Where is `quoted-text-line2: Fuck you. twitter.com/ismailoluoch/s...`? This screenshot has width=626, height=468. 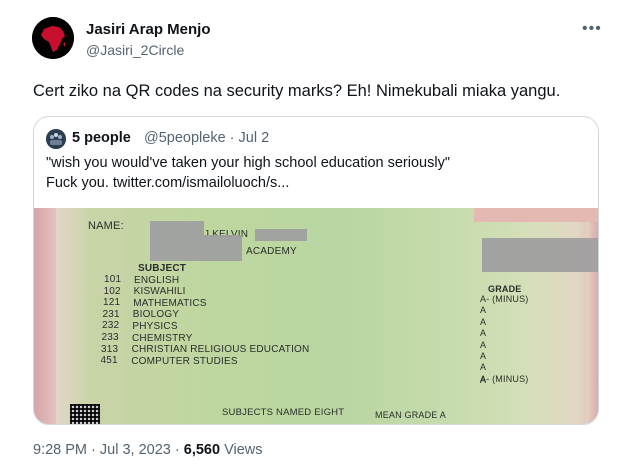
quoted-text-line2: Fuck you. twitter.com/ismailoluoch/s... is located at coordinates (168, 183).